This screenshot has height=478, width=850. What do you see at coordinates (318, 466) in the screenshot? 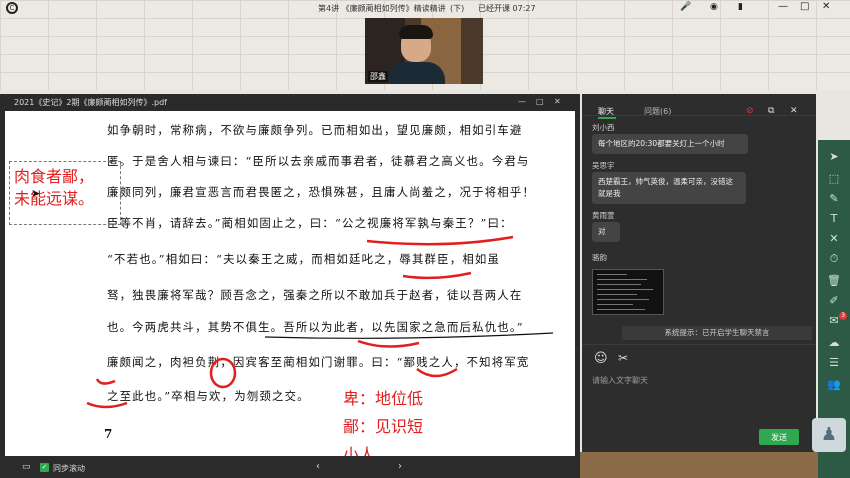
I see `prev-page-button: ‹` at bounding box center [318, 466].